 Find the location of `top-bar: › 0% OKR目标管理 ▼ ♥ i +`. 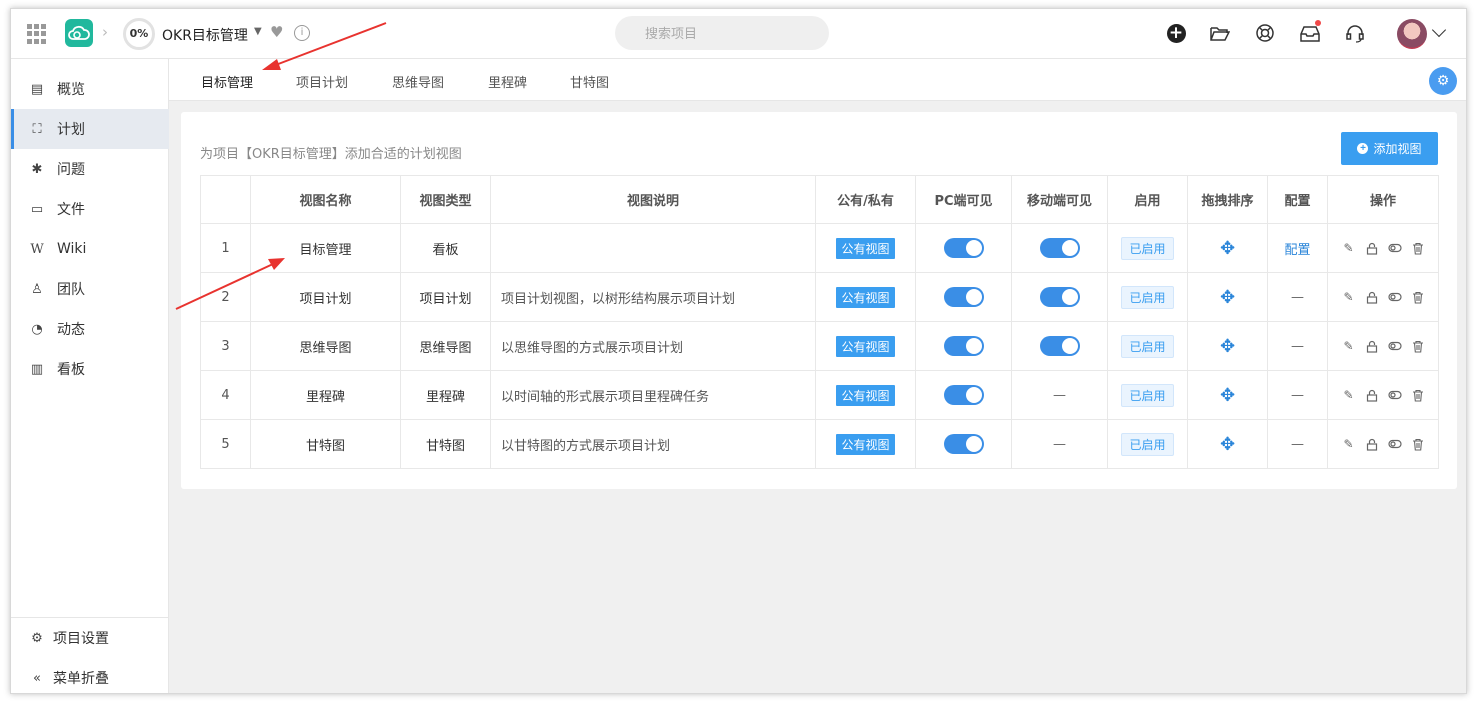

top-bar: › 0% OKR目标管理 ▼ ♥ i + is located at coordinates (738, 34).